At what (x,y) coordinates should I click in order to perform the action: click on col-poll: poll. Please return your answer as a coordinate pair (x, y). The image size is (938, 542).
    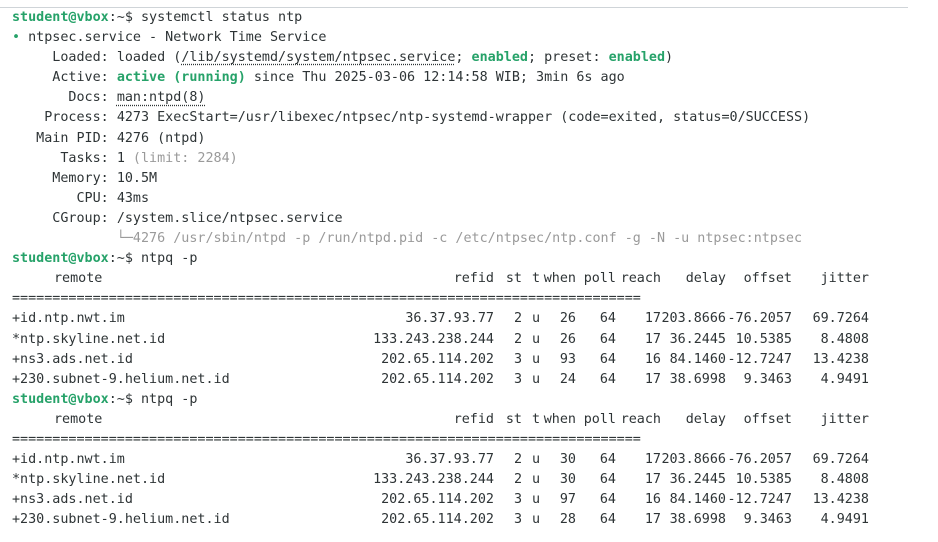
    Looking at the image, I should click on (599, 279).